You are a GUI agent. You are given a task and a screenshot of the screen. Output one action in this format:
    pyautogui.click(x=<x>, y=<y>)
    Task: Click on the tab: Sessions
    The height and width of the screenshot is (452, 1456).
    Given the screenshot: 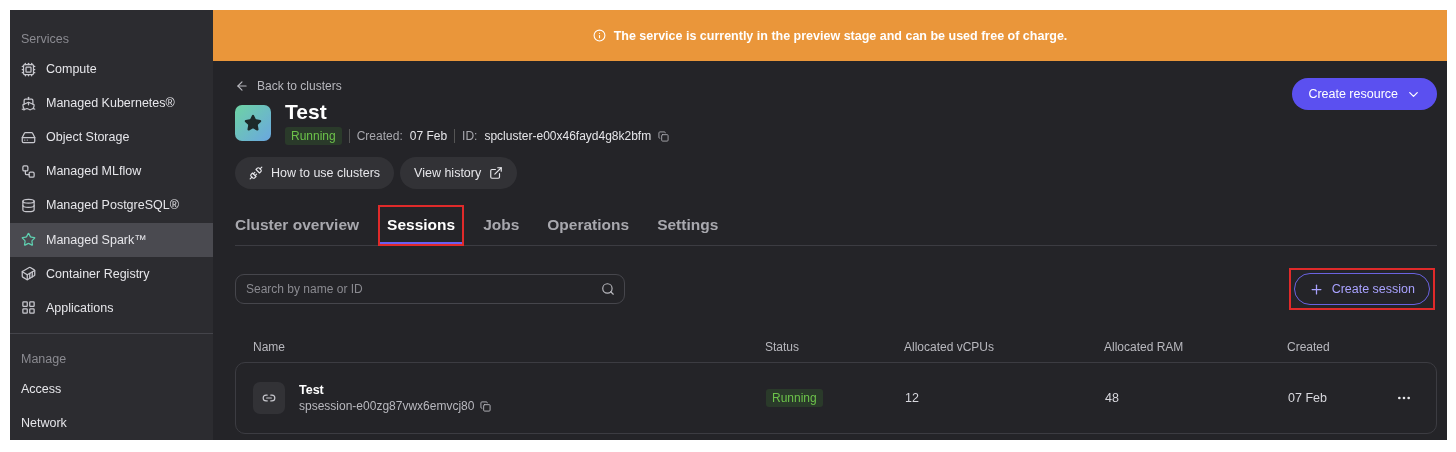 What is the action you would take?
    pyautogui.click(x=421, y=225)
    